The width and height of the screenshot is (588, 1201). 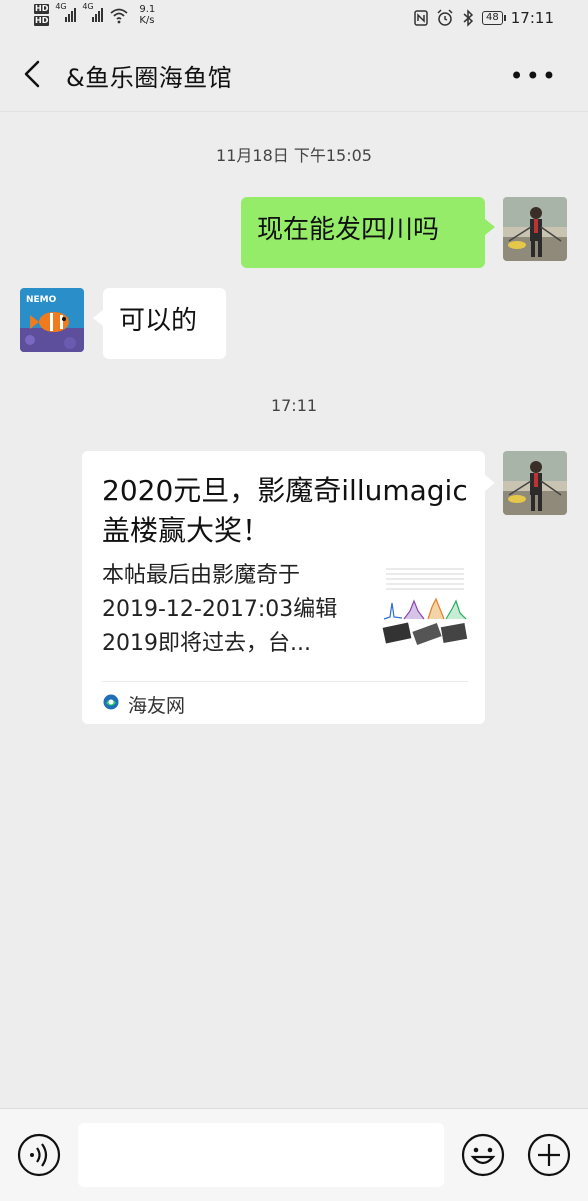 What do you see at coordinates (425, 603) in the screenshot?
I see `link-card-thumbnail` at bounding box center [425, 603].